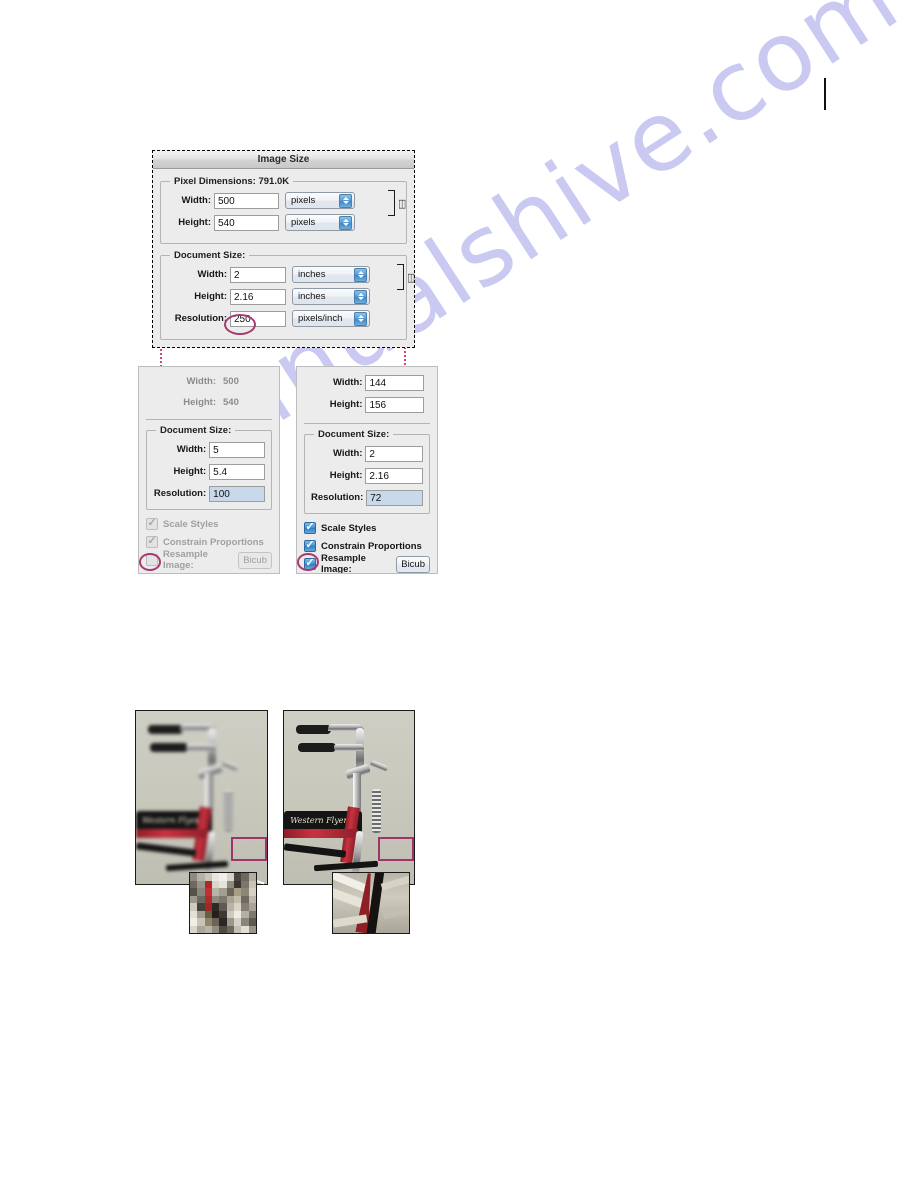 Image resolution: width=918 pixels, height=1188 pixels. What do you see at coordinates (199, 402) in the screenshot?
I see `left-pixel-height-label: Height:` at bounding box center [199, 402].